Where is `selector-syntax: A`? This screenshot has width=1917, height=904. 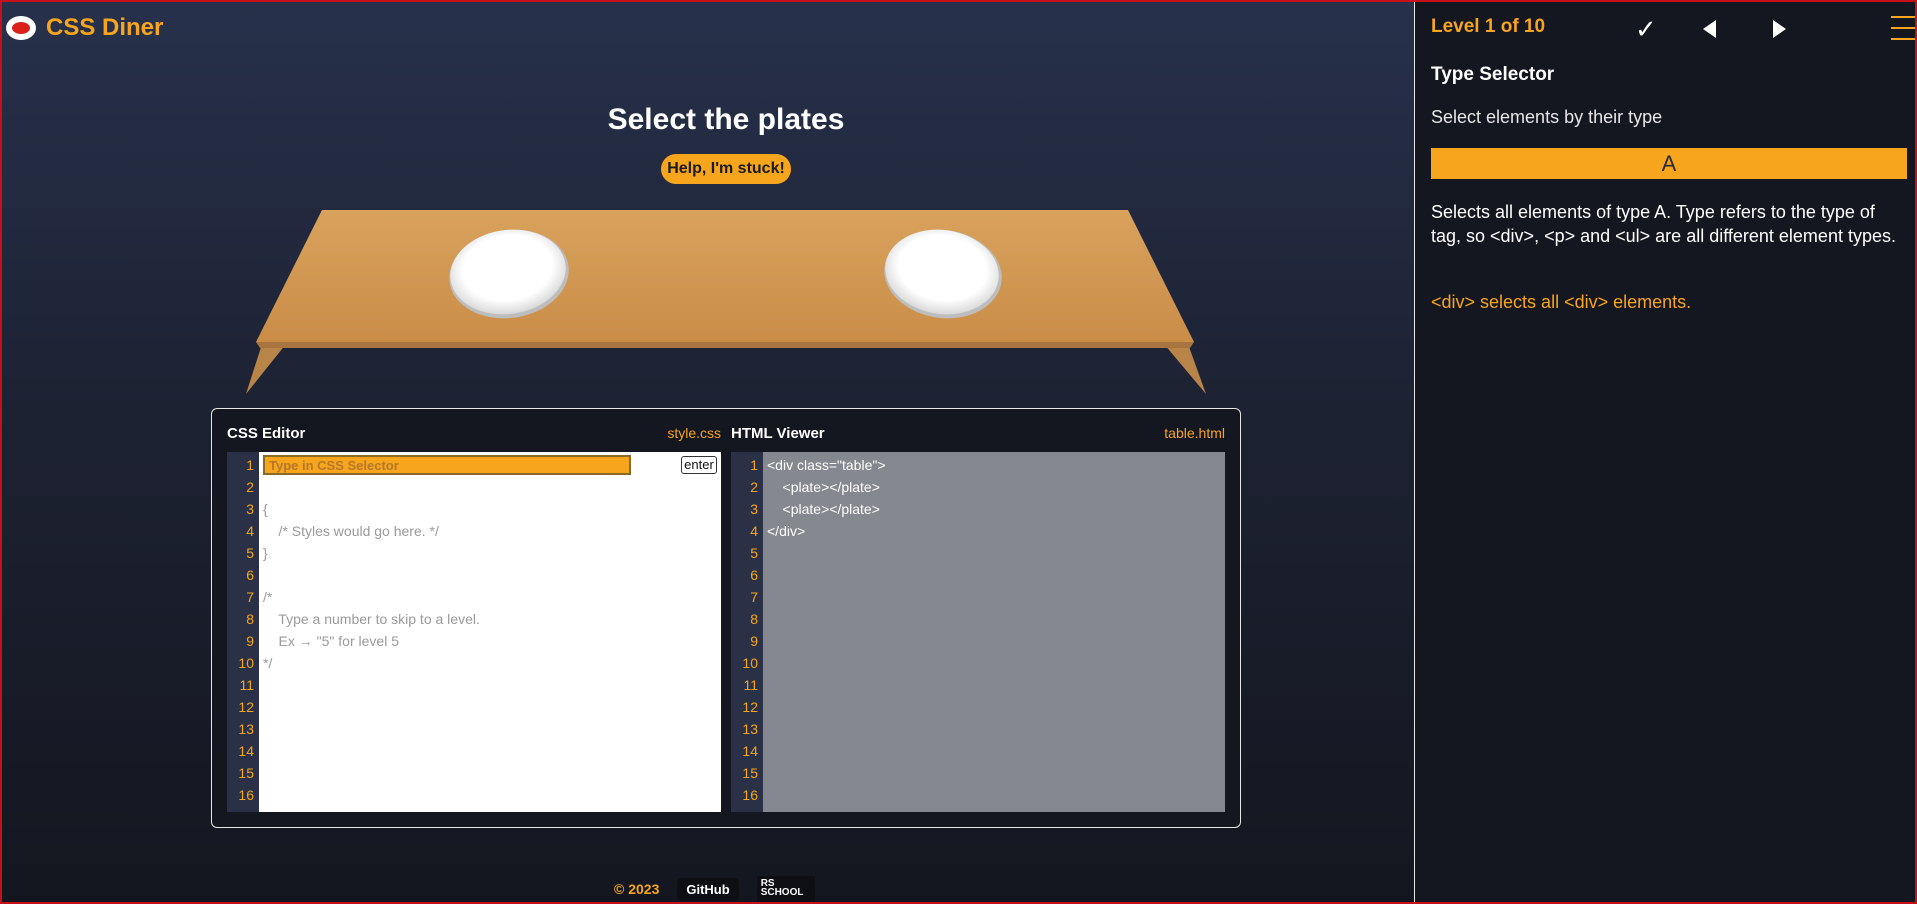
selector-syntax: A is located at coordinates (1669, 163).